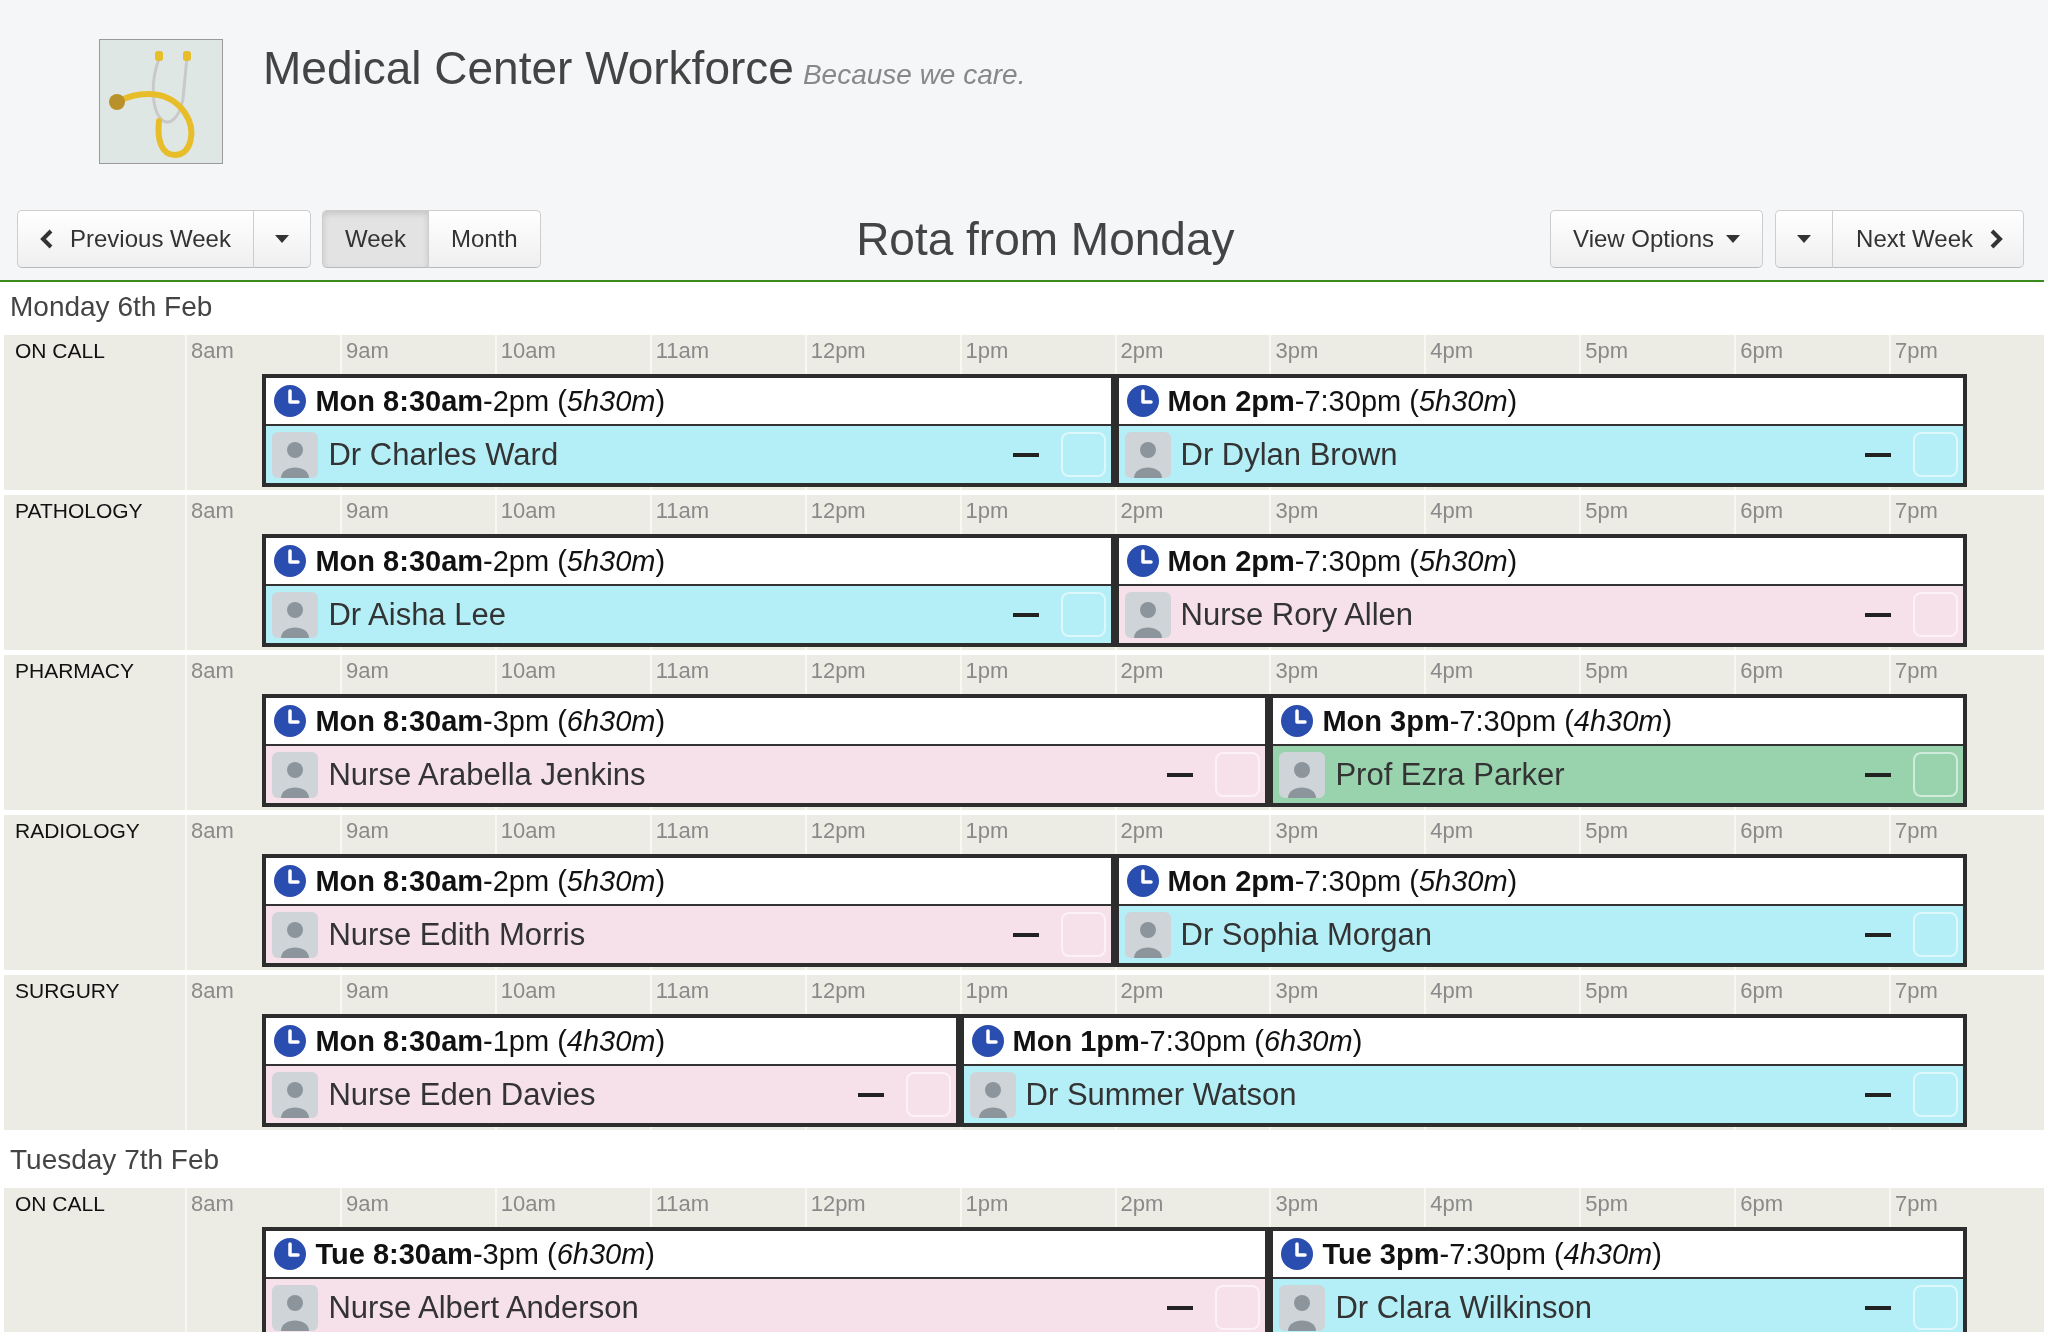 The width and height of the screenshot is (2048, 1332). I want to click on shift-card: Tue 3pm-7:30pm (4h30m) Dr Clara Wilkinson, so click(1618, 1279).